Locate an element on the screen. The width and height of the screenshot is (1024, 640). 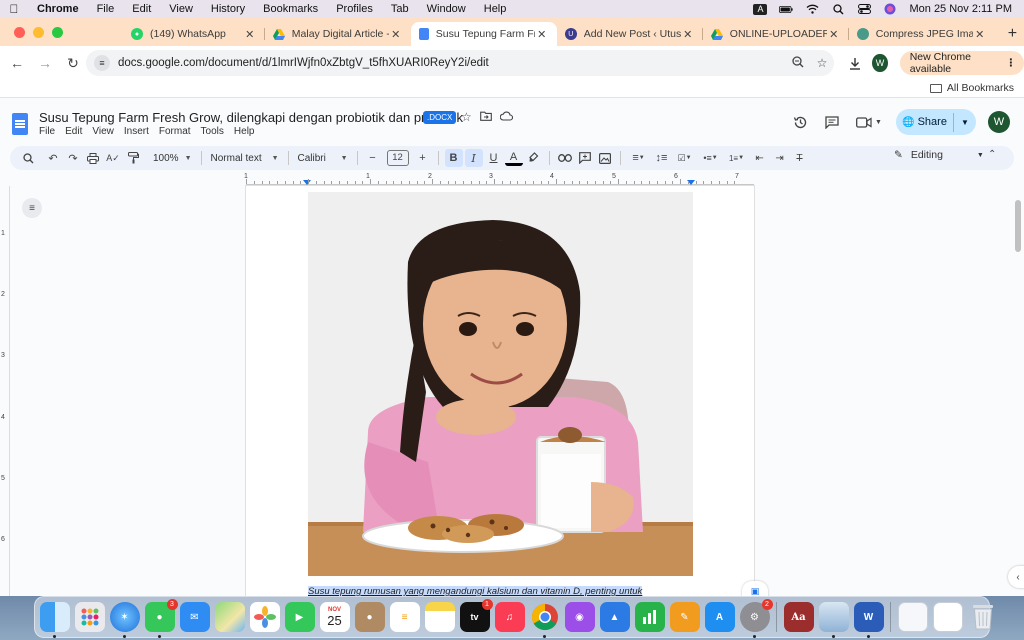
share-button: 🌐 Share ▼ is located at coordinates (936, 122).